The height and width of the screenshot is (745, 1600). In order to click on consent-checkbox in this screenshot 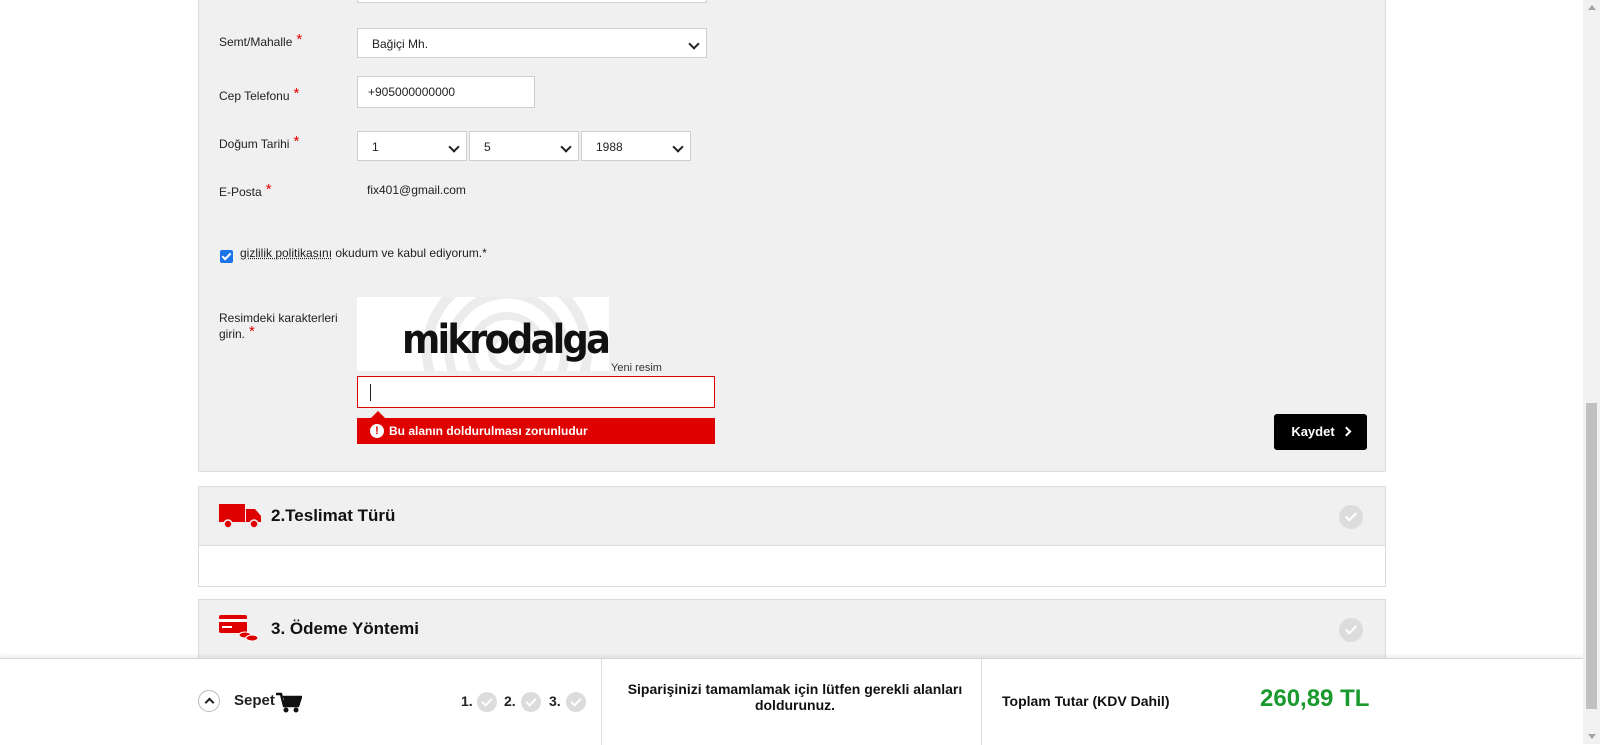, I will do `click(226, 256)`.